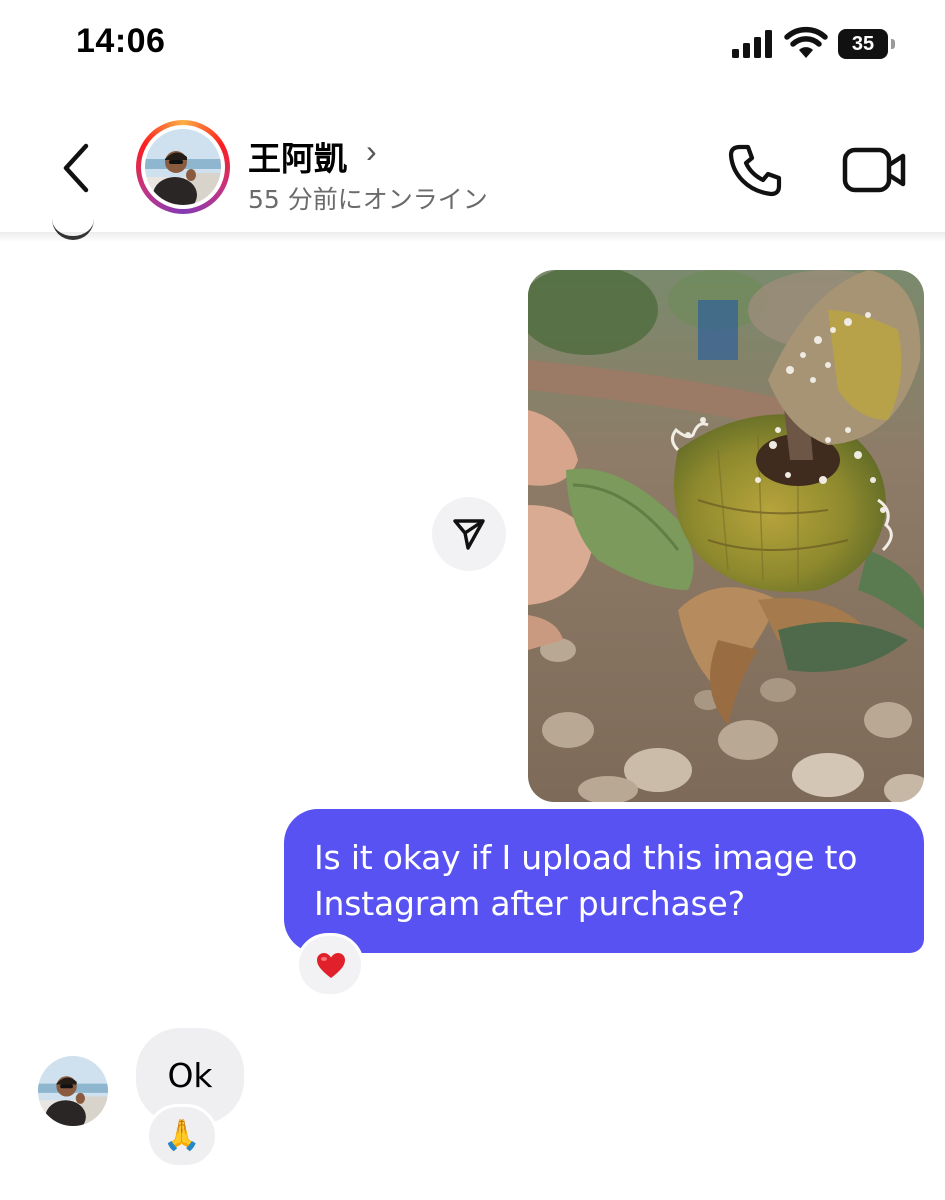  I want to click on signal-icon, so click(752, 44).